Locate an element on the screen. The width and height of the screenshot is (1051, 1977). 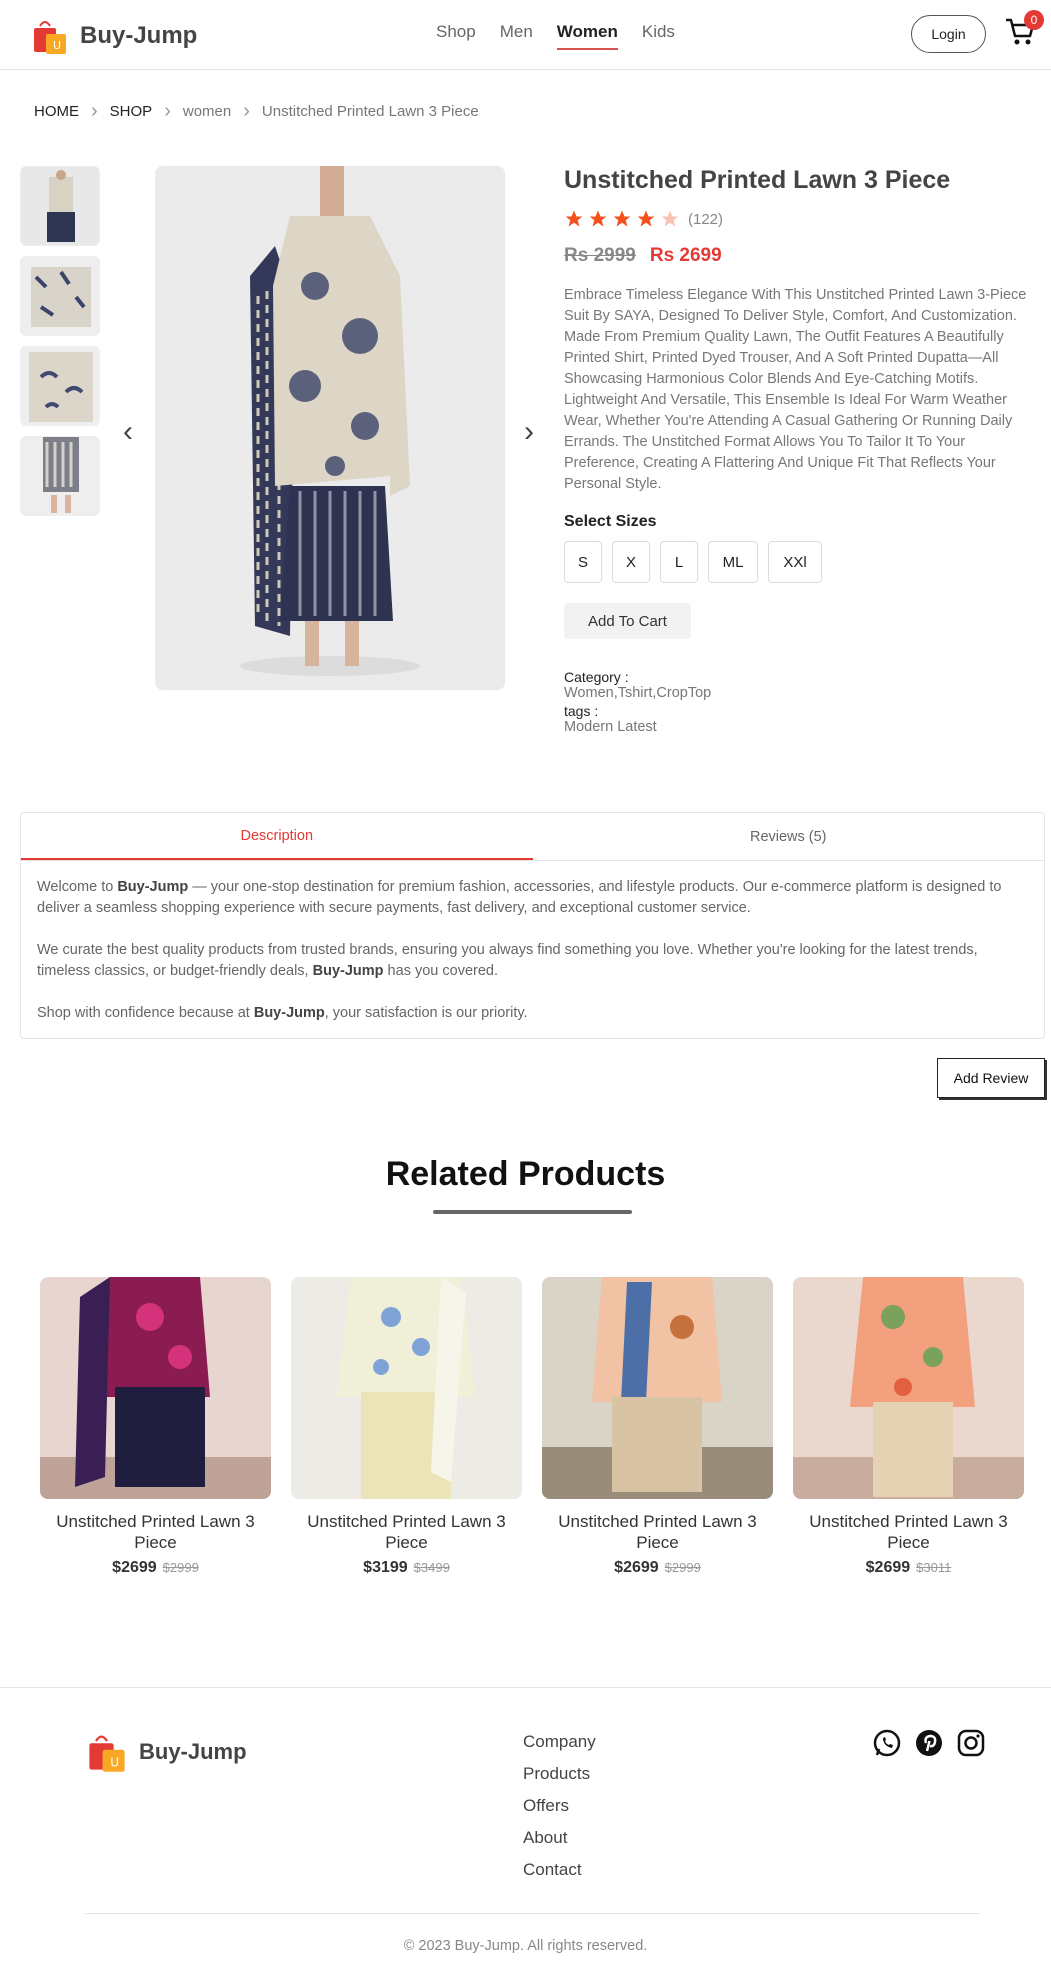
breadcrumb-current: Unstitched Printed Lawn 3 Piece is located at coordinates (370, 111).